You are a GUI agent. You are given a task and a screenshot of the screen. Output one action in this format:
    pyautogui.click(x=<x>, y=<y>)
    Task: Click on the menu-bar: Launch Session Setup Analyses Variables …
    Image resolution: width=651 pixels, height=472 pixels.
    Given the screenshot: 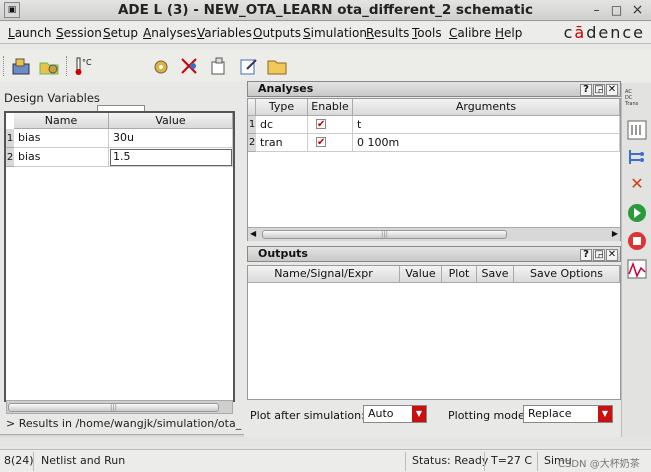 What is the action you would take?
    pyautogui.click(x=325, y=33)
    